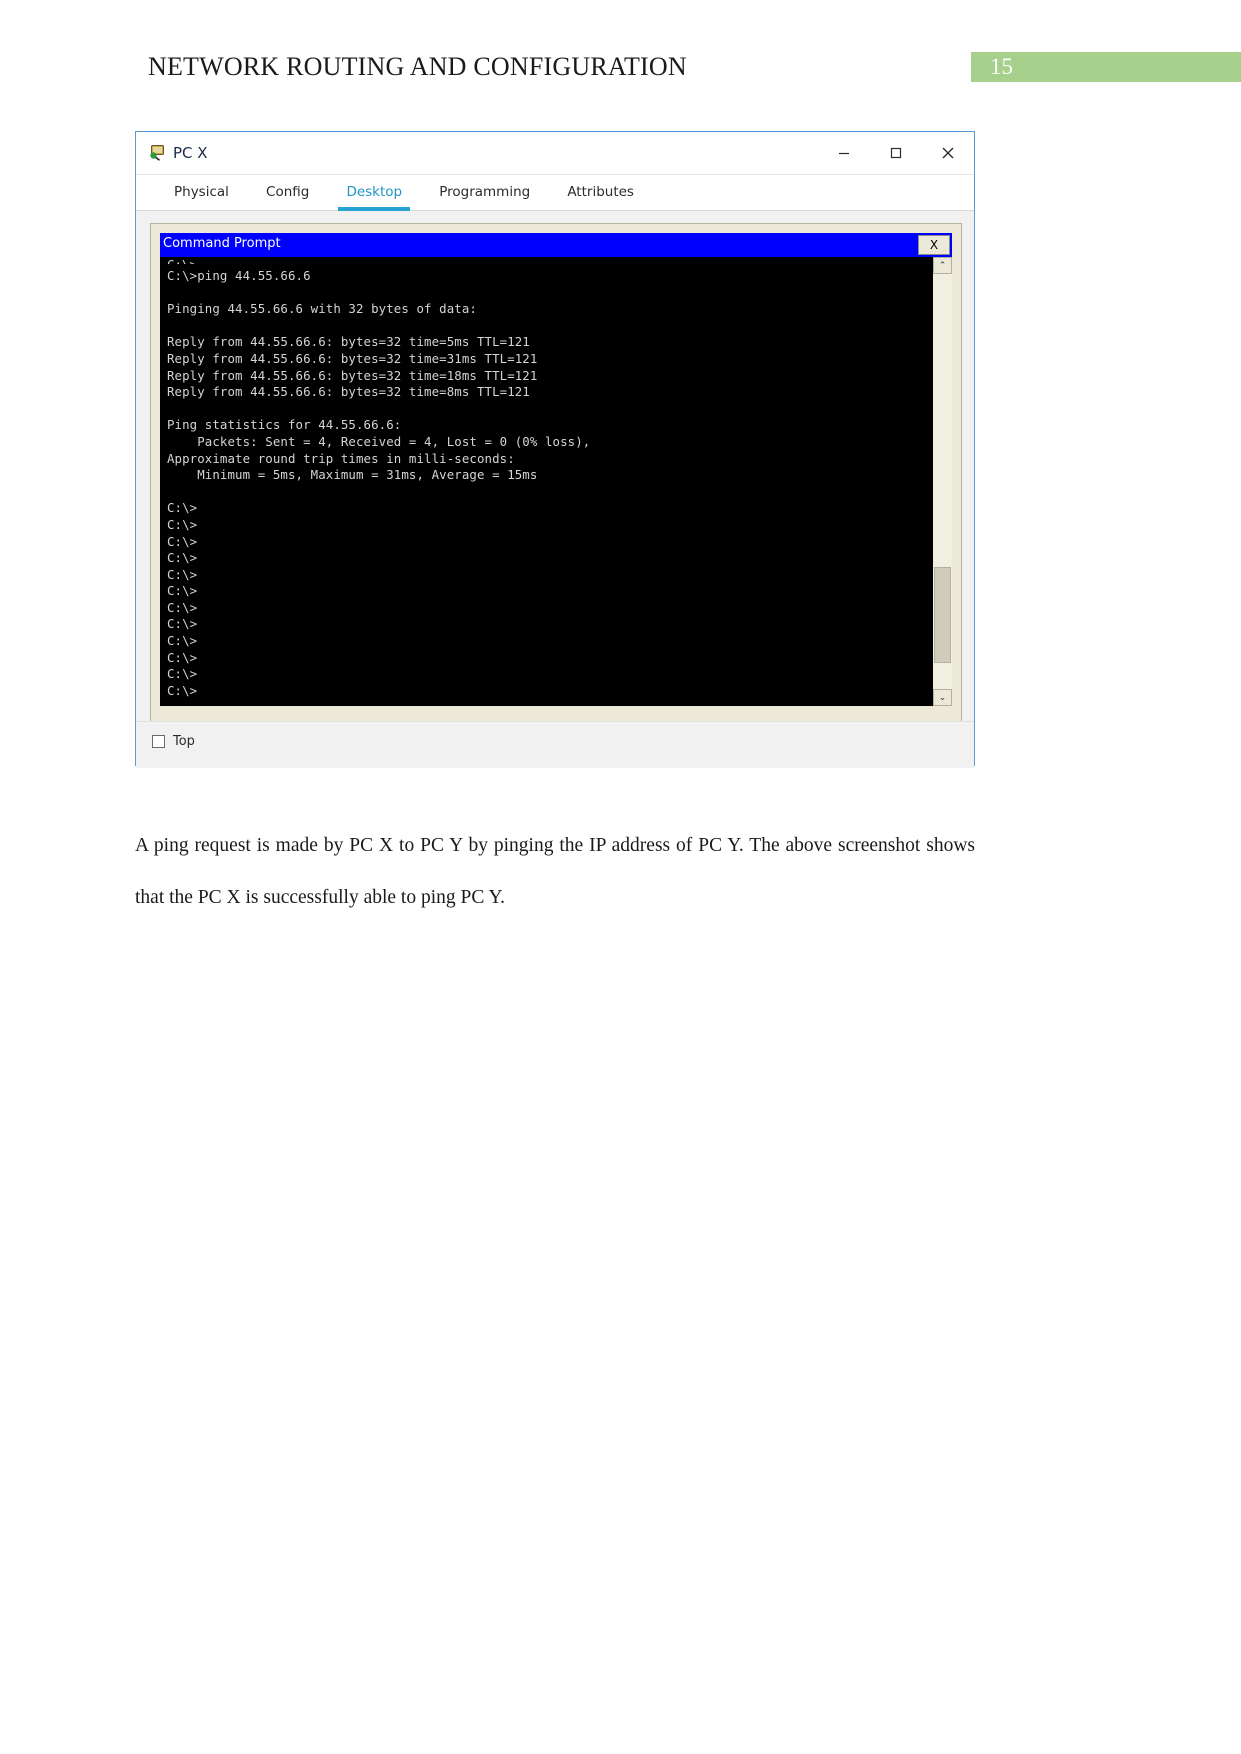  Describe the element at coordinates (600, 193) in the screenshot. I see `tab-attributes: Attributes` at that location.